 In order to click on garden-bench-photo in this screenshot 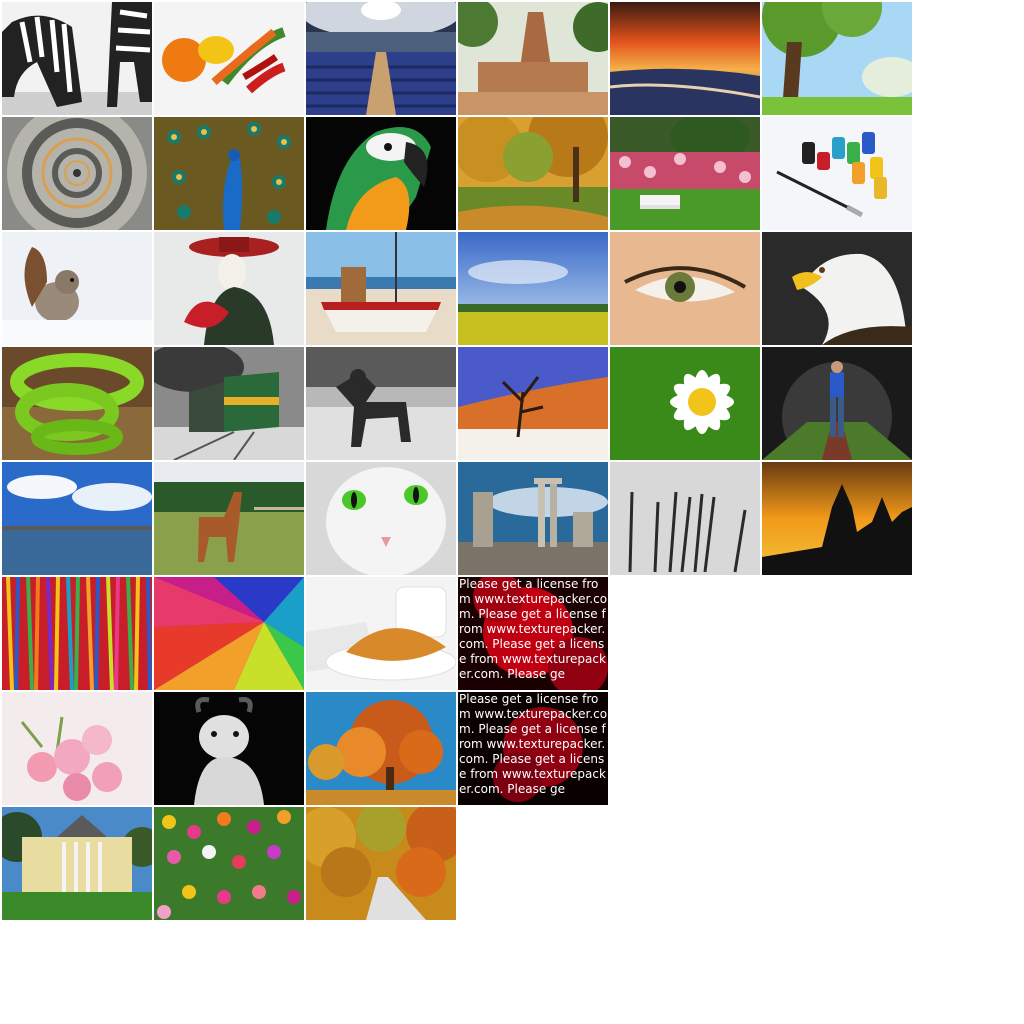, I will do `click(685, 173)`.